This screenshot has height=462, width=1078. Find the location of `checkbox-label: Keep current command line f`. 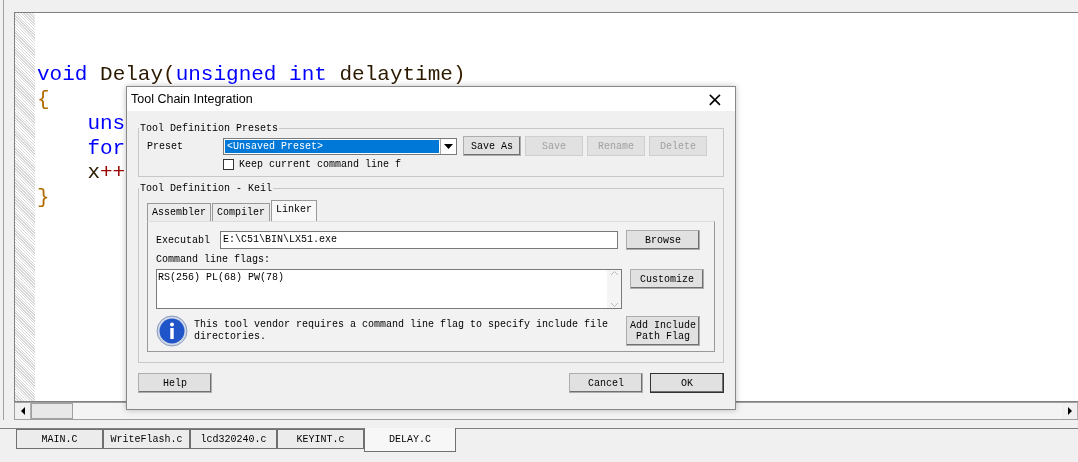

checkbox-label: Keep current command line f is located at coordinates (320, 164).